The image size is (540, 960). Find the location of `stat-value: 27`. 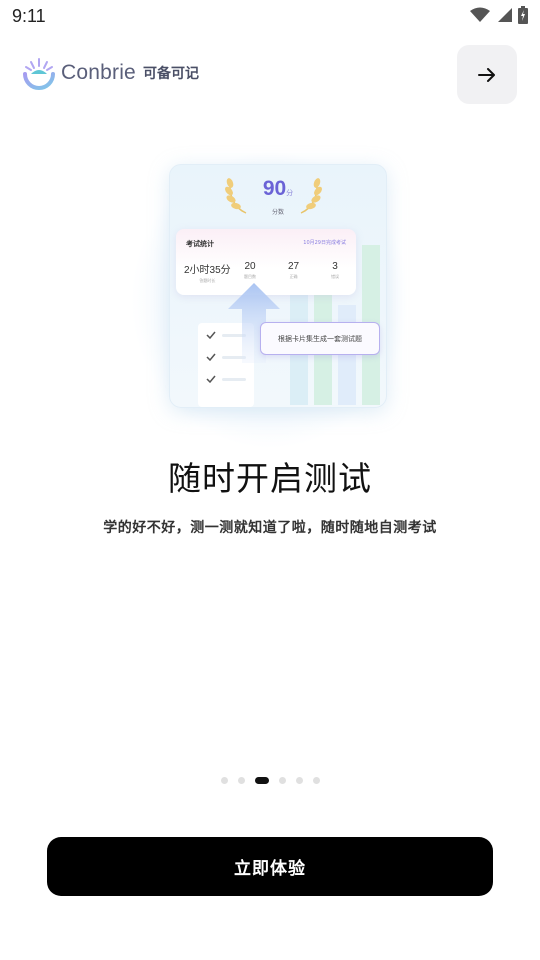

stat-value: 27 is located at coordinates (294, 266).